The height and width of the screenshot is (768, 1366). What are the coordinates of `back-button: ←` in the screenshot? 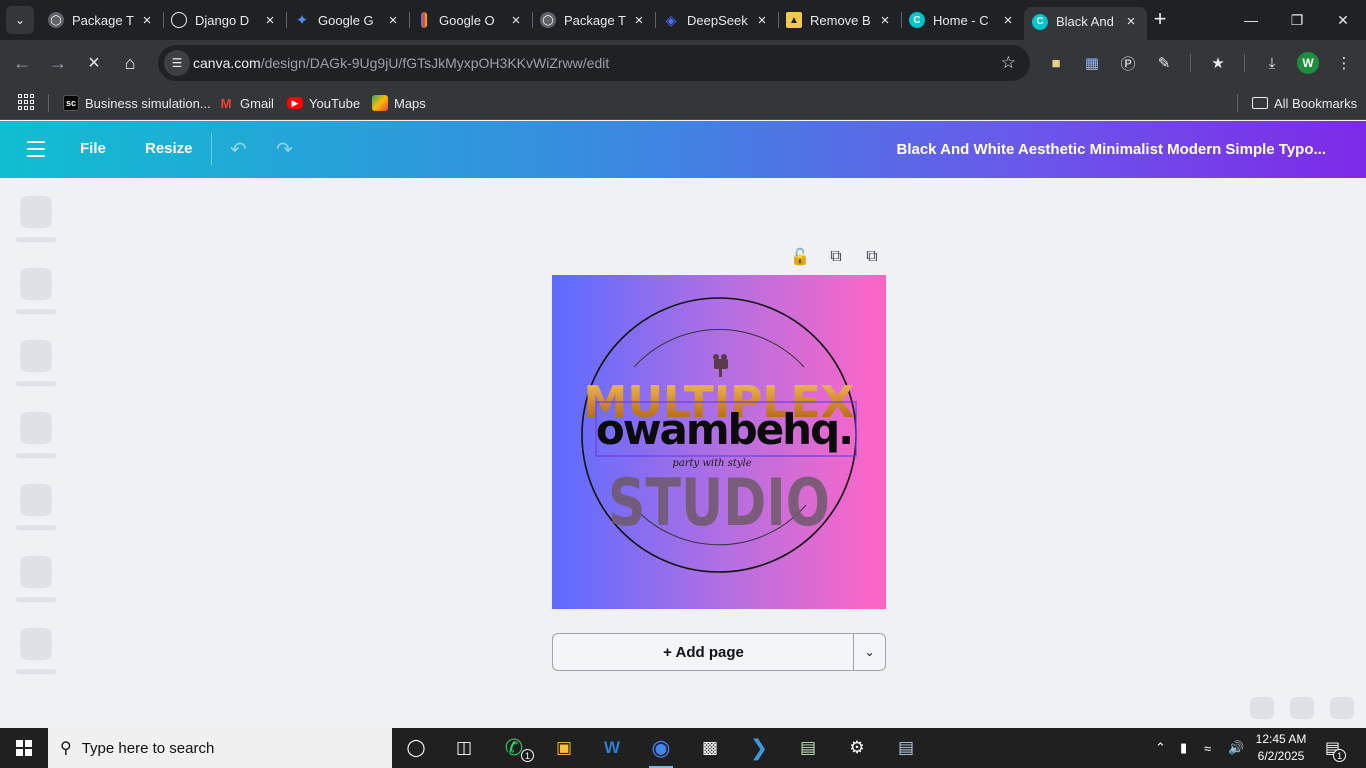 It's located at (22, 63).